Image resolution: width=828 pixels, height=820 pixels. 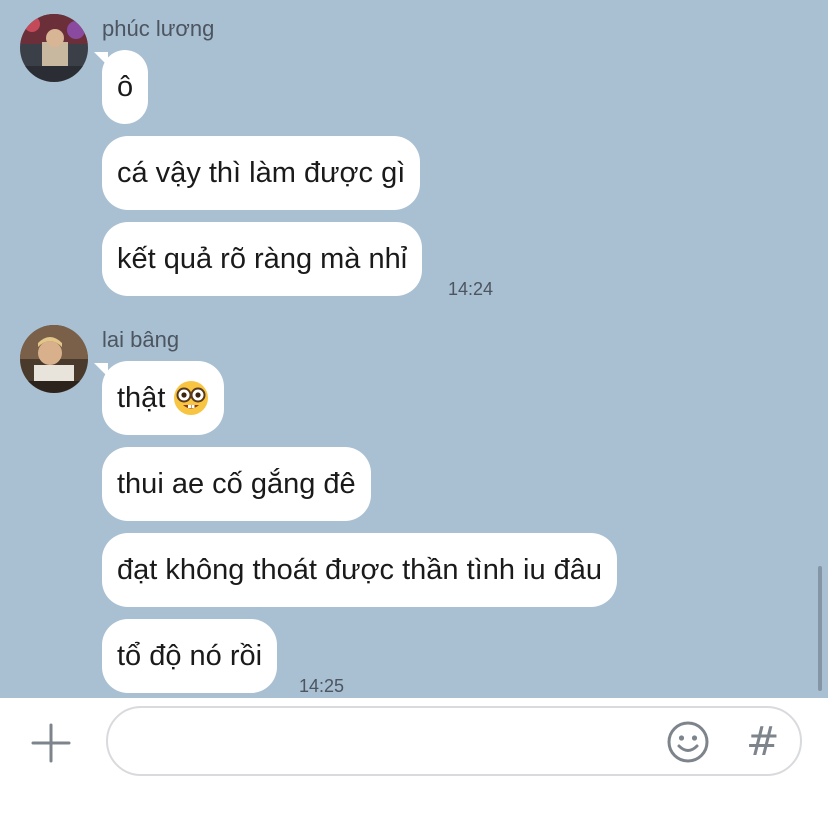 I want to click on message-bubble: cá vậy thì làm được gì, so click(x=261, y=173).